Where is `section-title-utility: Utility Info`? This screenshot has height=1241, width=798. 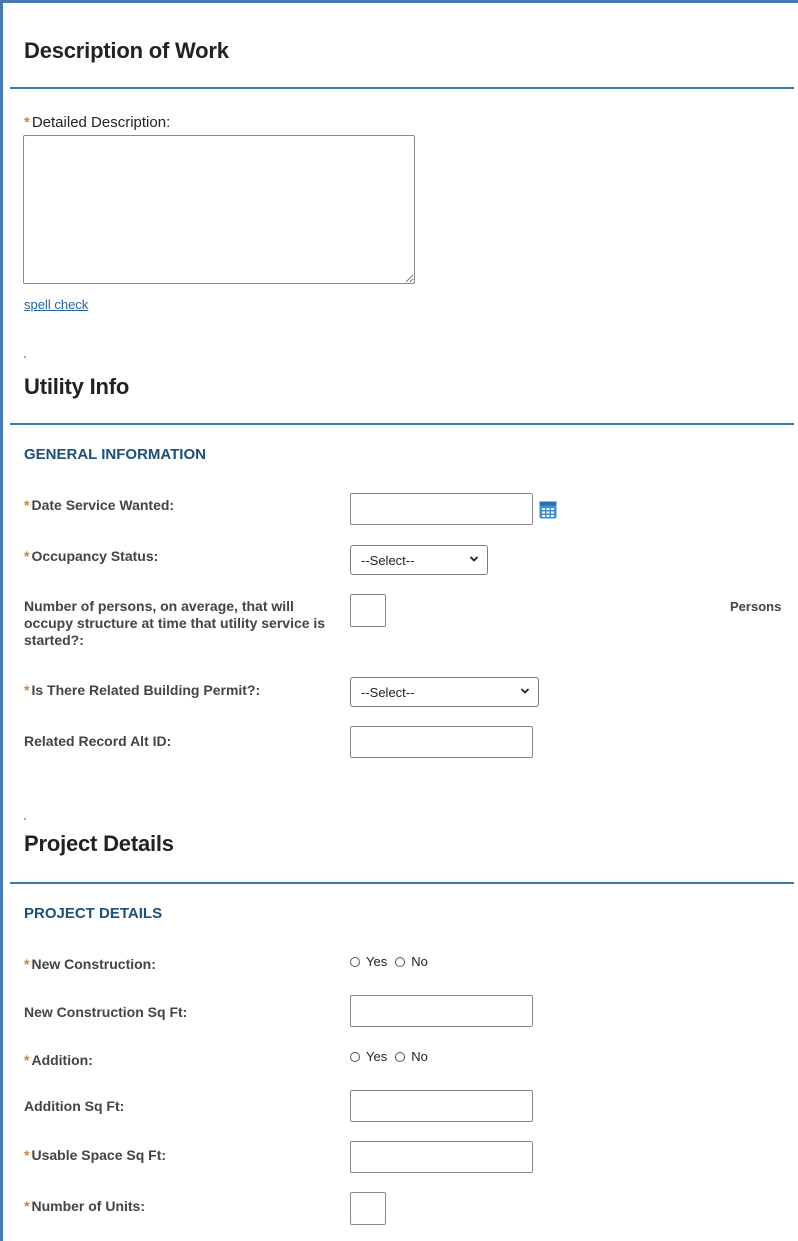
section-title-utility: Utility Info is located at coordinates (77, 386).